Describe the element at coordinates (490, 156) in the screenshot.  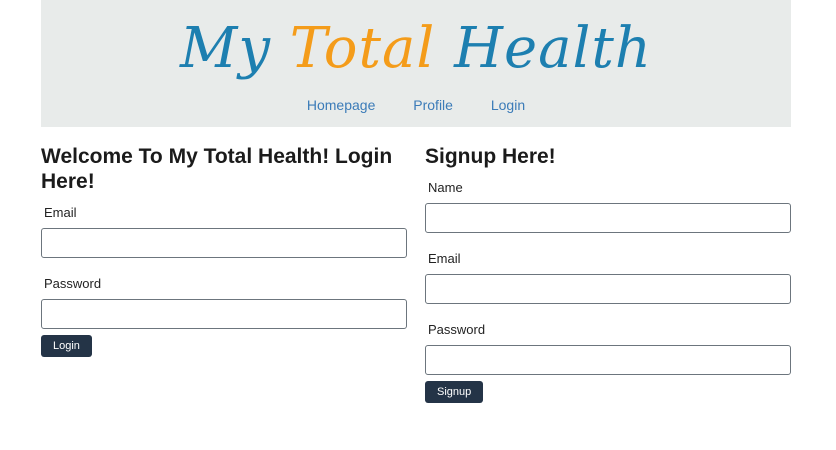
I see `signup-heading: Signup Here!` at that location.